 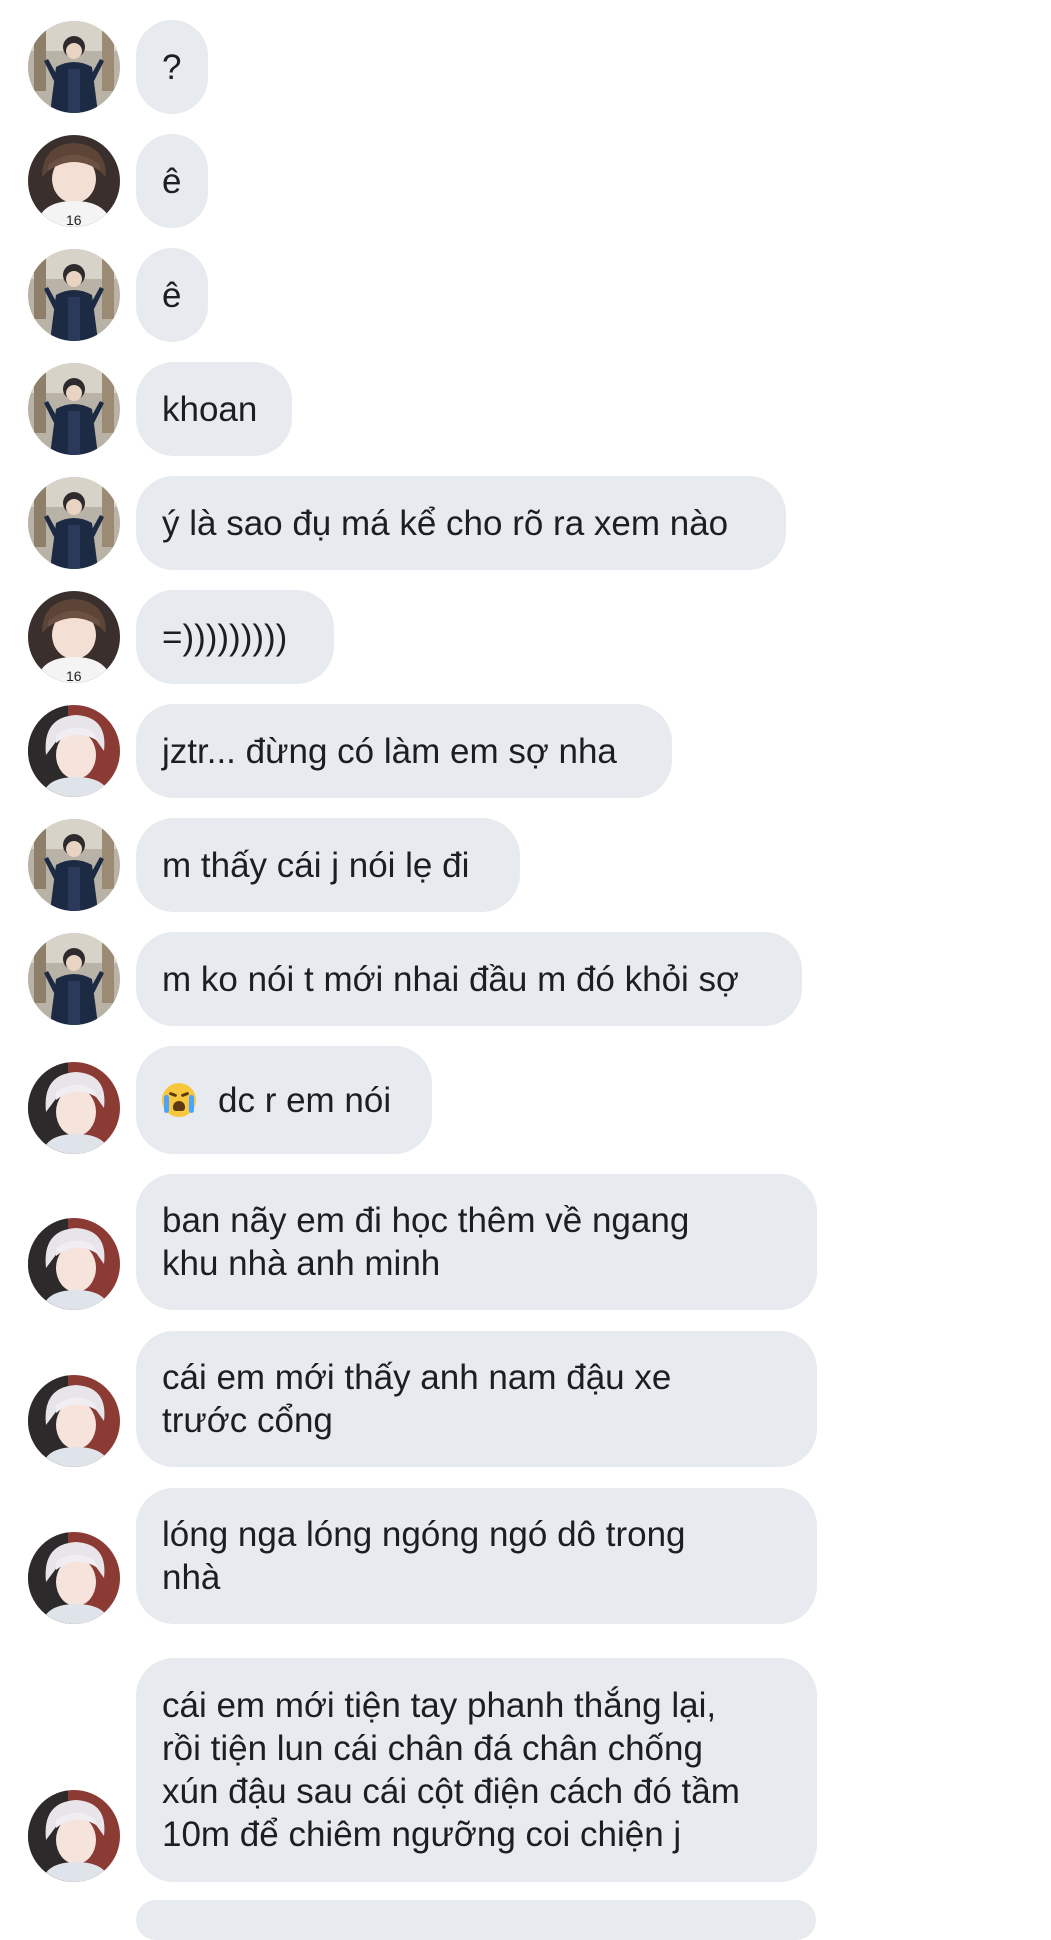 I want to click on message-row: m thấy cái j nói lẹ đi, so click(x=525, y=865).